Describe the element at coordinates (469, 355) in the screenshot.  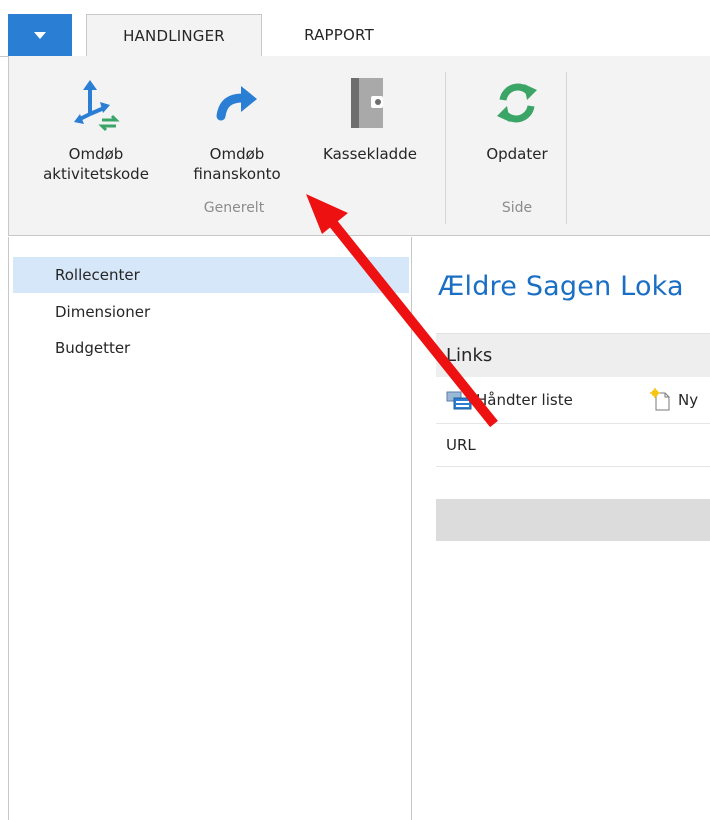
I see `links-part-title: Links` at that location.